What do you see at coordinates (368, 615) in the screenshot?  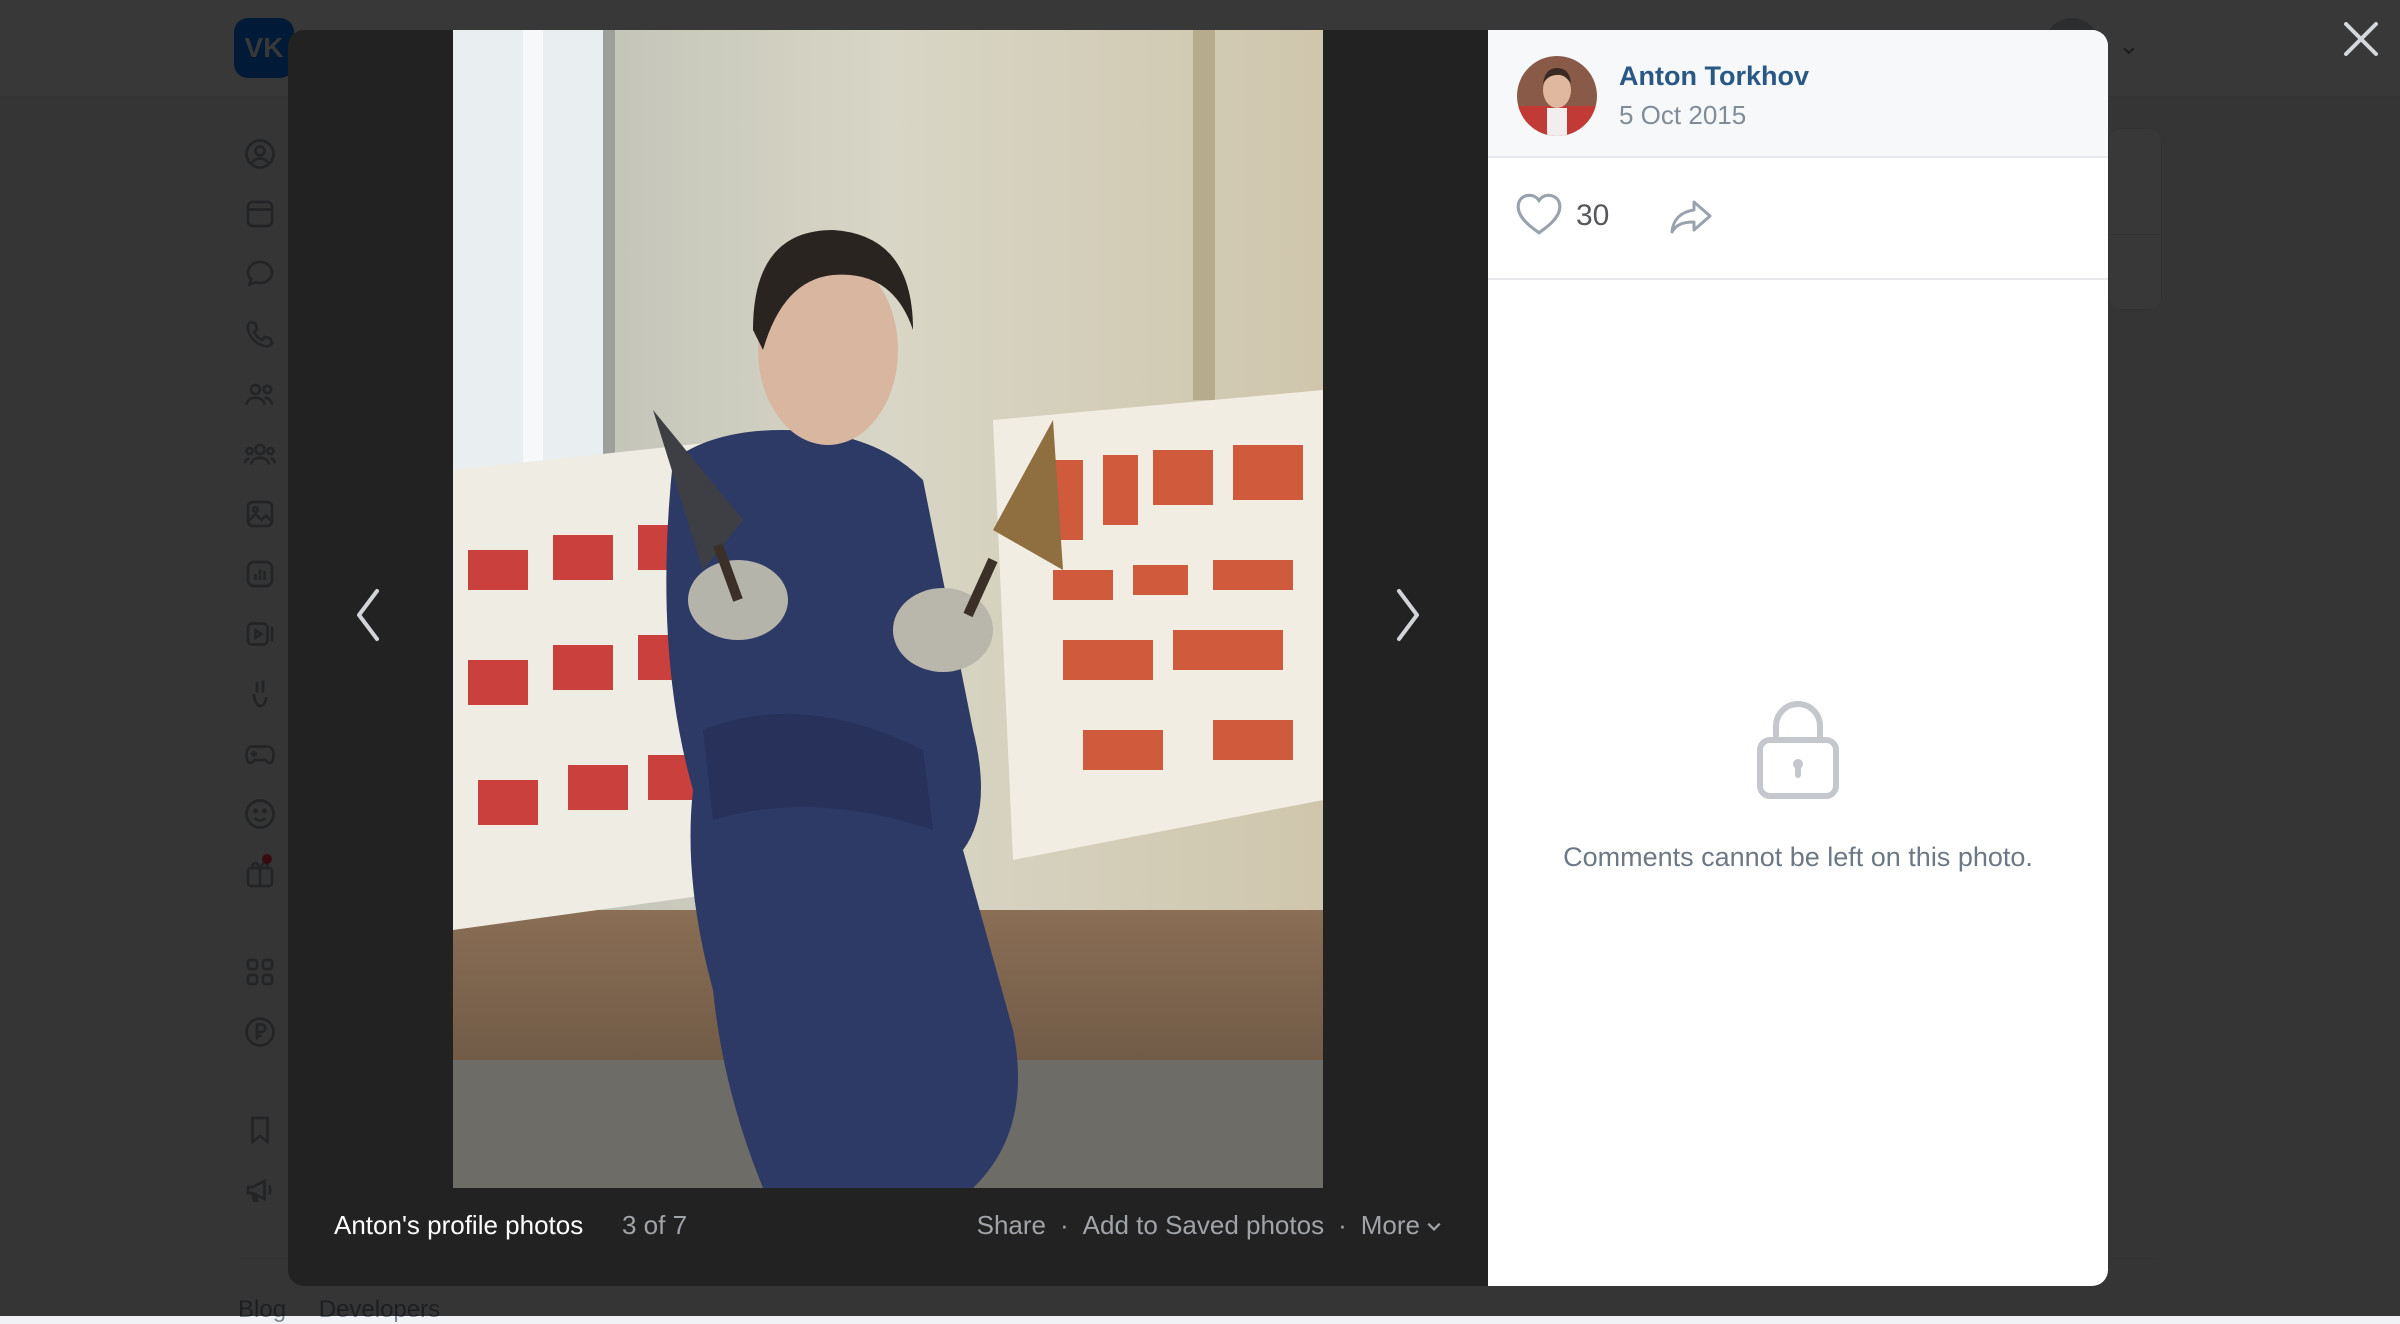 I see `previous-photo-button` at bounding box center [368, 615].